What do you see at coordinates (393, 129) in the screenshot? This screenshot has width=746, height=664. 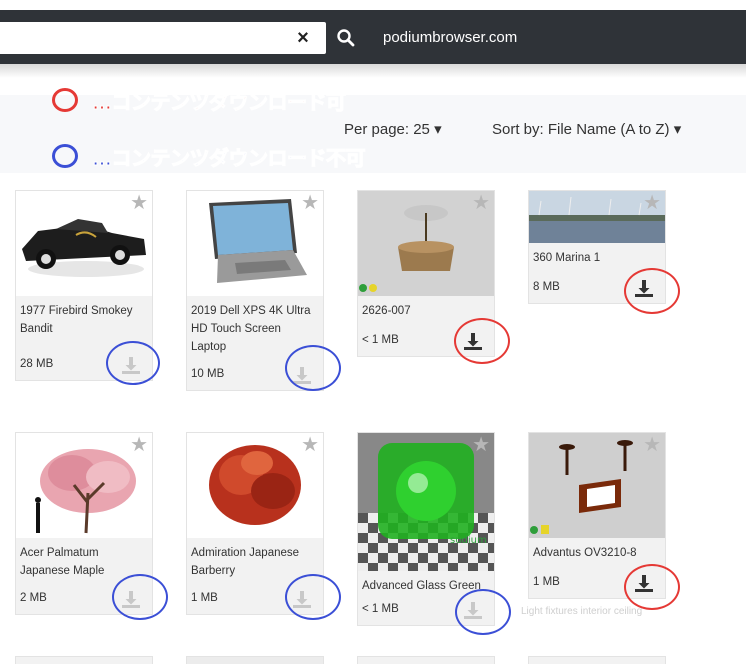 I see `per-page-dropdown: Per page: 25 ▾` at bounding box center [393, 129].